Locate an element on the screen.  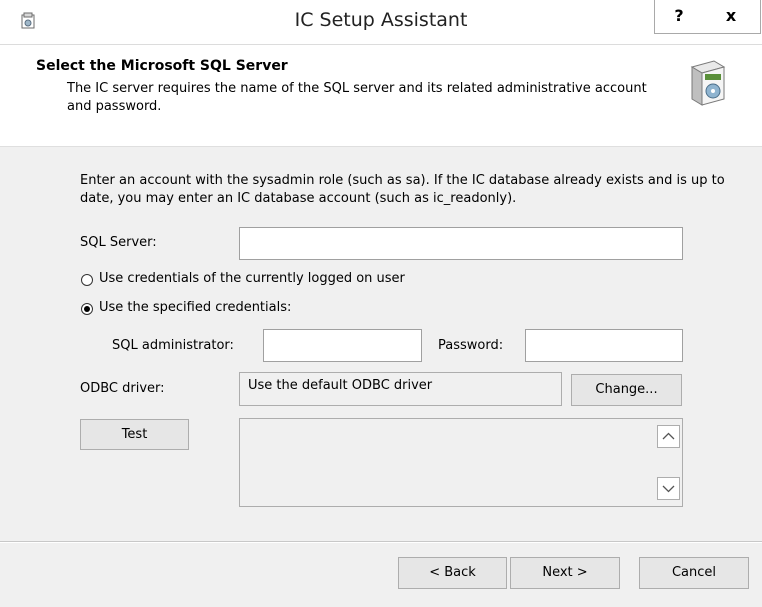
window-title: IC Setup Assistant is located at coordinates (381, 20).